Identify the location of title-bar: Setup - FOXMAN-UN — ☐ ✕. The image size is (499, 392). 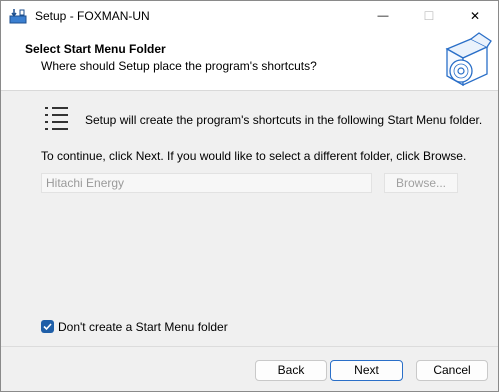
(249, 16).